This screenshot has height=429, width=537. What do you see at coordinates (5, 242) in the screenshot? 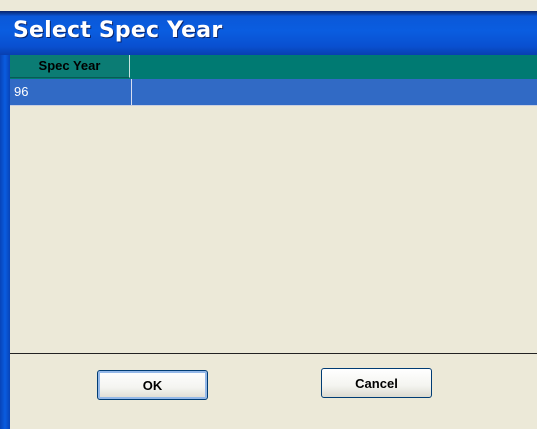
I see `window-left-border` at bounding box center [5, 242].